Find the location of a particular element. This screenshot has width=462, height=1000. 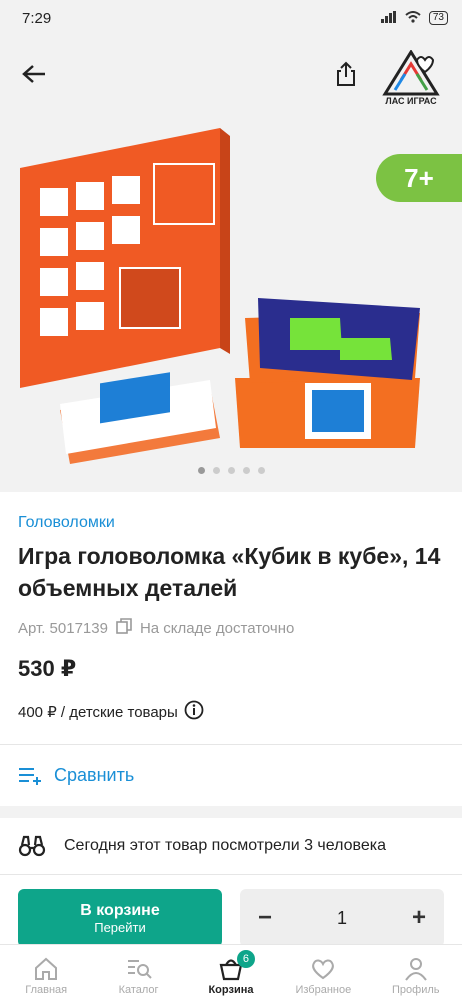

copy-icon is located at coordinates (124, 628).